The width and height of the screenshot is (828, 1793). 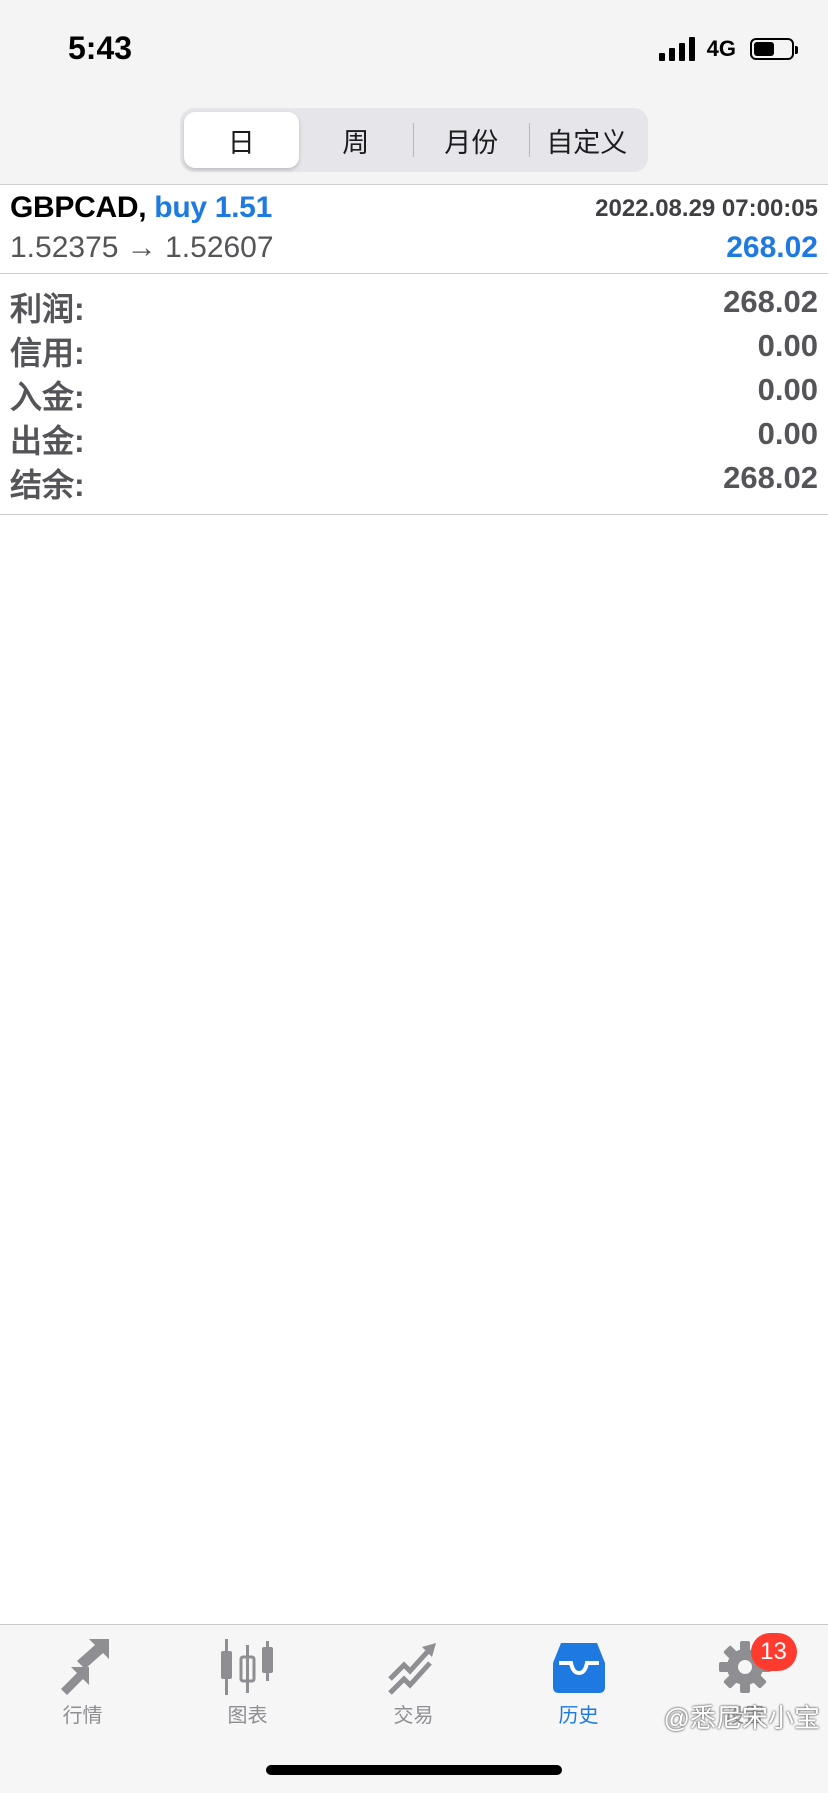 I want to click on period-segmented-control: 日 周 月份 自定义, so click(x=414, y=140).